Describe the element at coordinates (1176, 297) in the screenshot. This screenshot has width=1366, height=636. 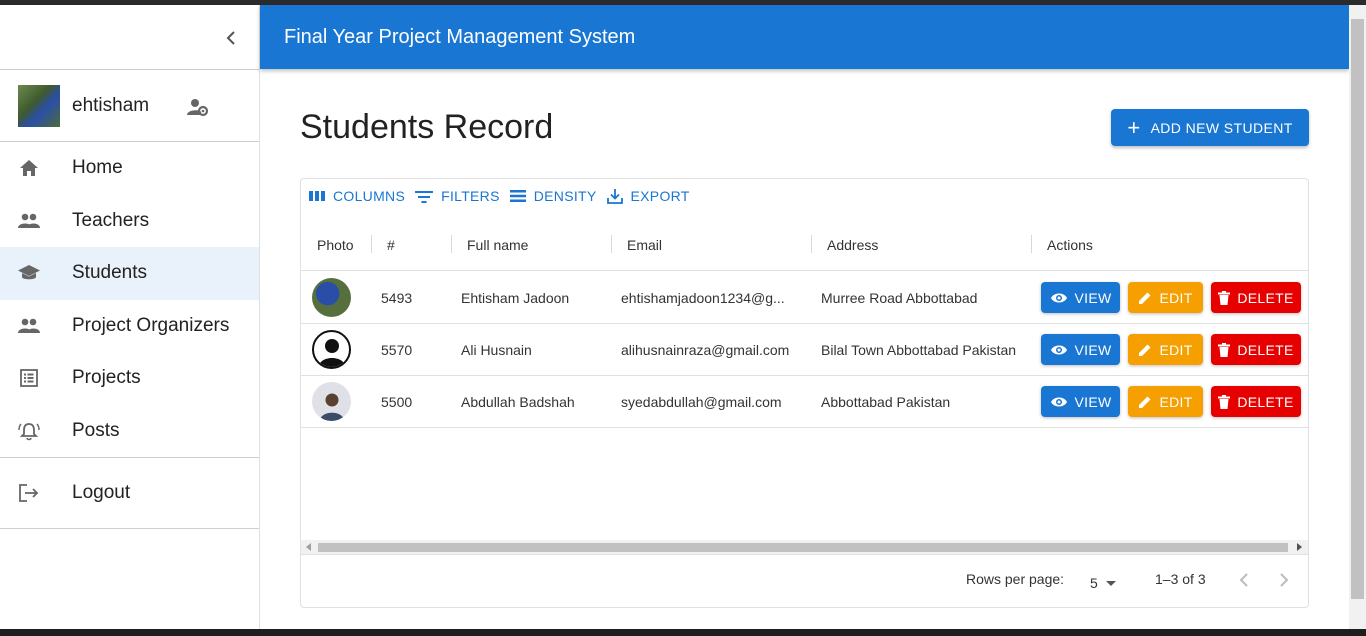
I see `edit-label: EDIT` at that location.